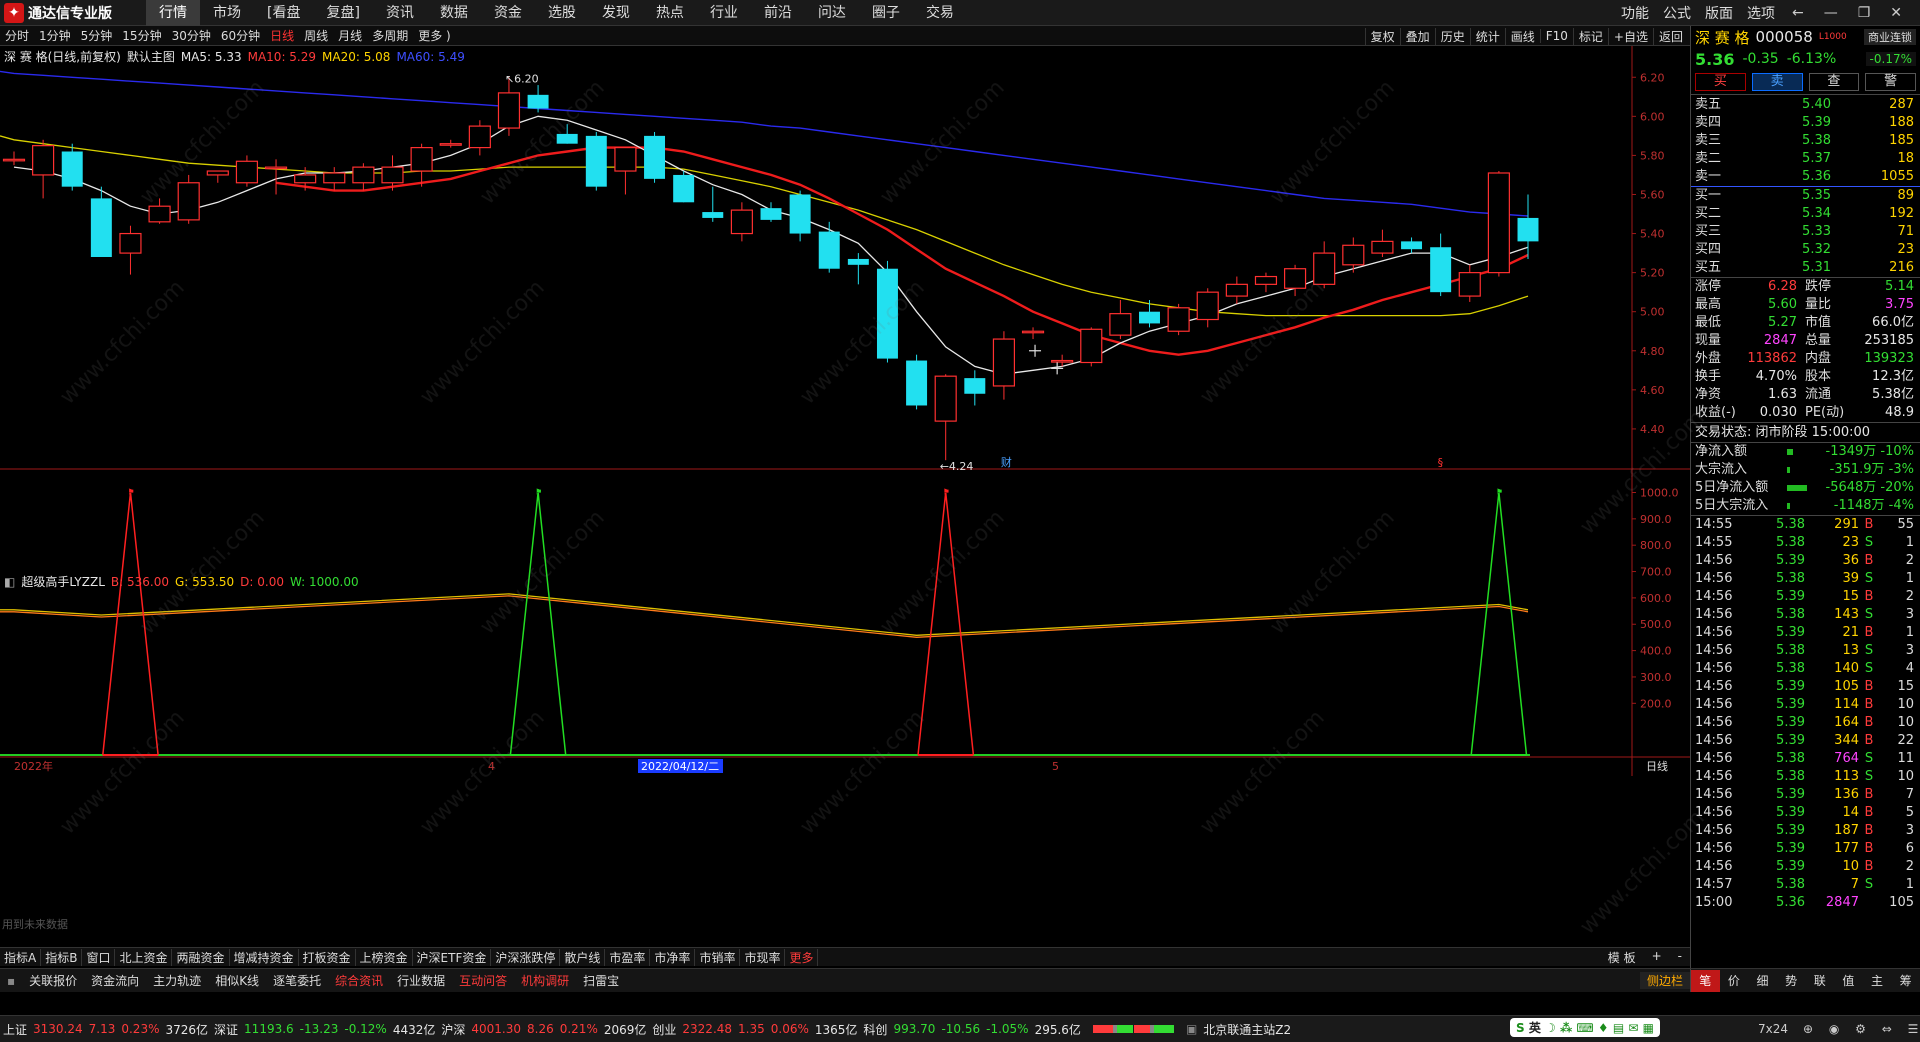  I want to click on sh-label: 上证, so click(15, 1029).